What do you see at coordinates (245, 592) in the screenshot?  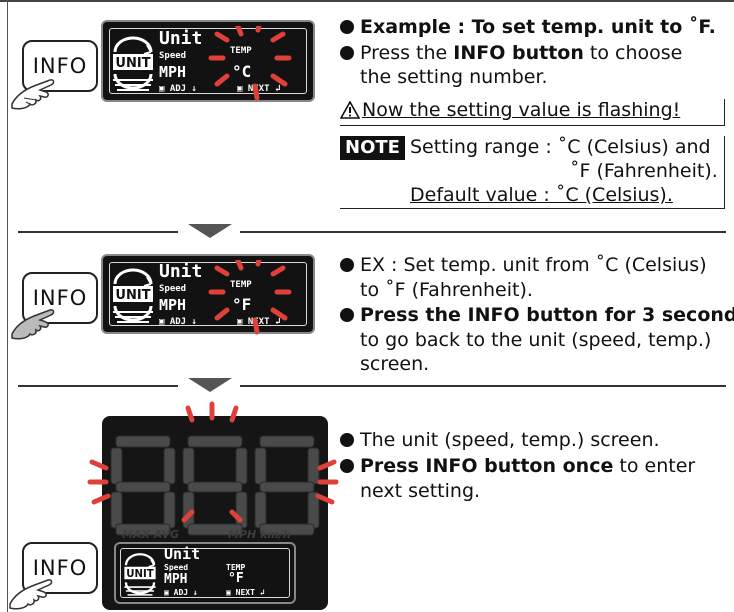 I see `lcd-next-label: ▣ NEXT ↲` at bounding box center [245, 592].